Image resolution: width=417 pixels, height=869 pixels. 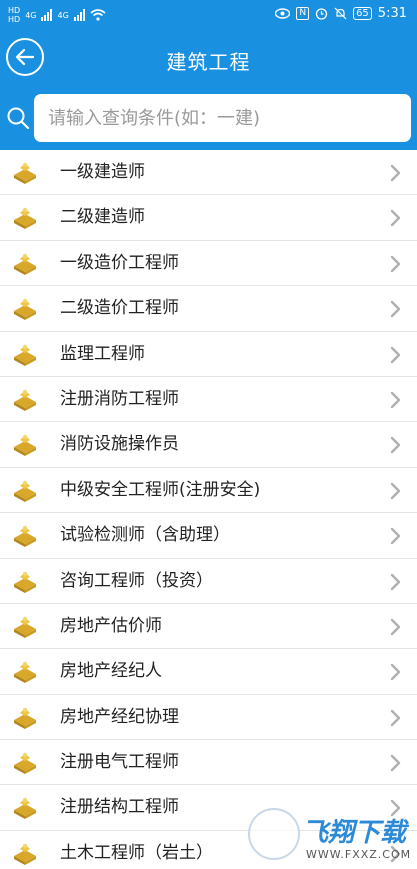 What do you see at coordinates (119, 807) in the screenshot?
I see `list-item-label: 注册结构工程师` at bounding box center [119, 807].